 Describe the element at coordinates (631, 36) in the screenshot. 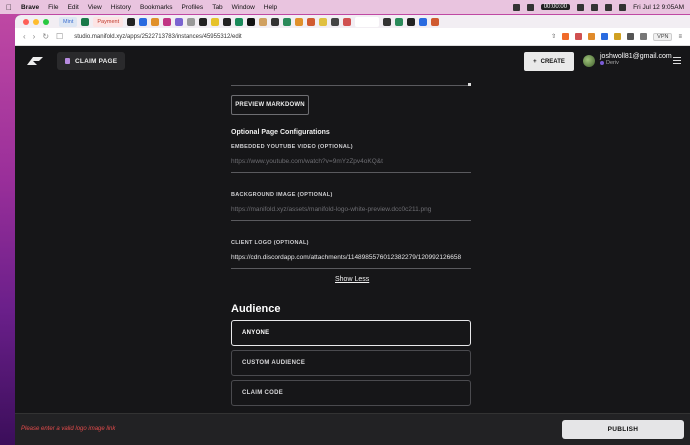

I see `sidebar-icon` at that location.